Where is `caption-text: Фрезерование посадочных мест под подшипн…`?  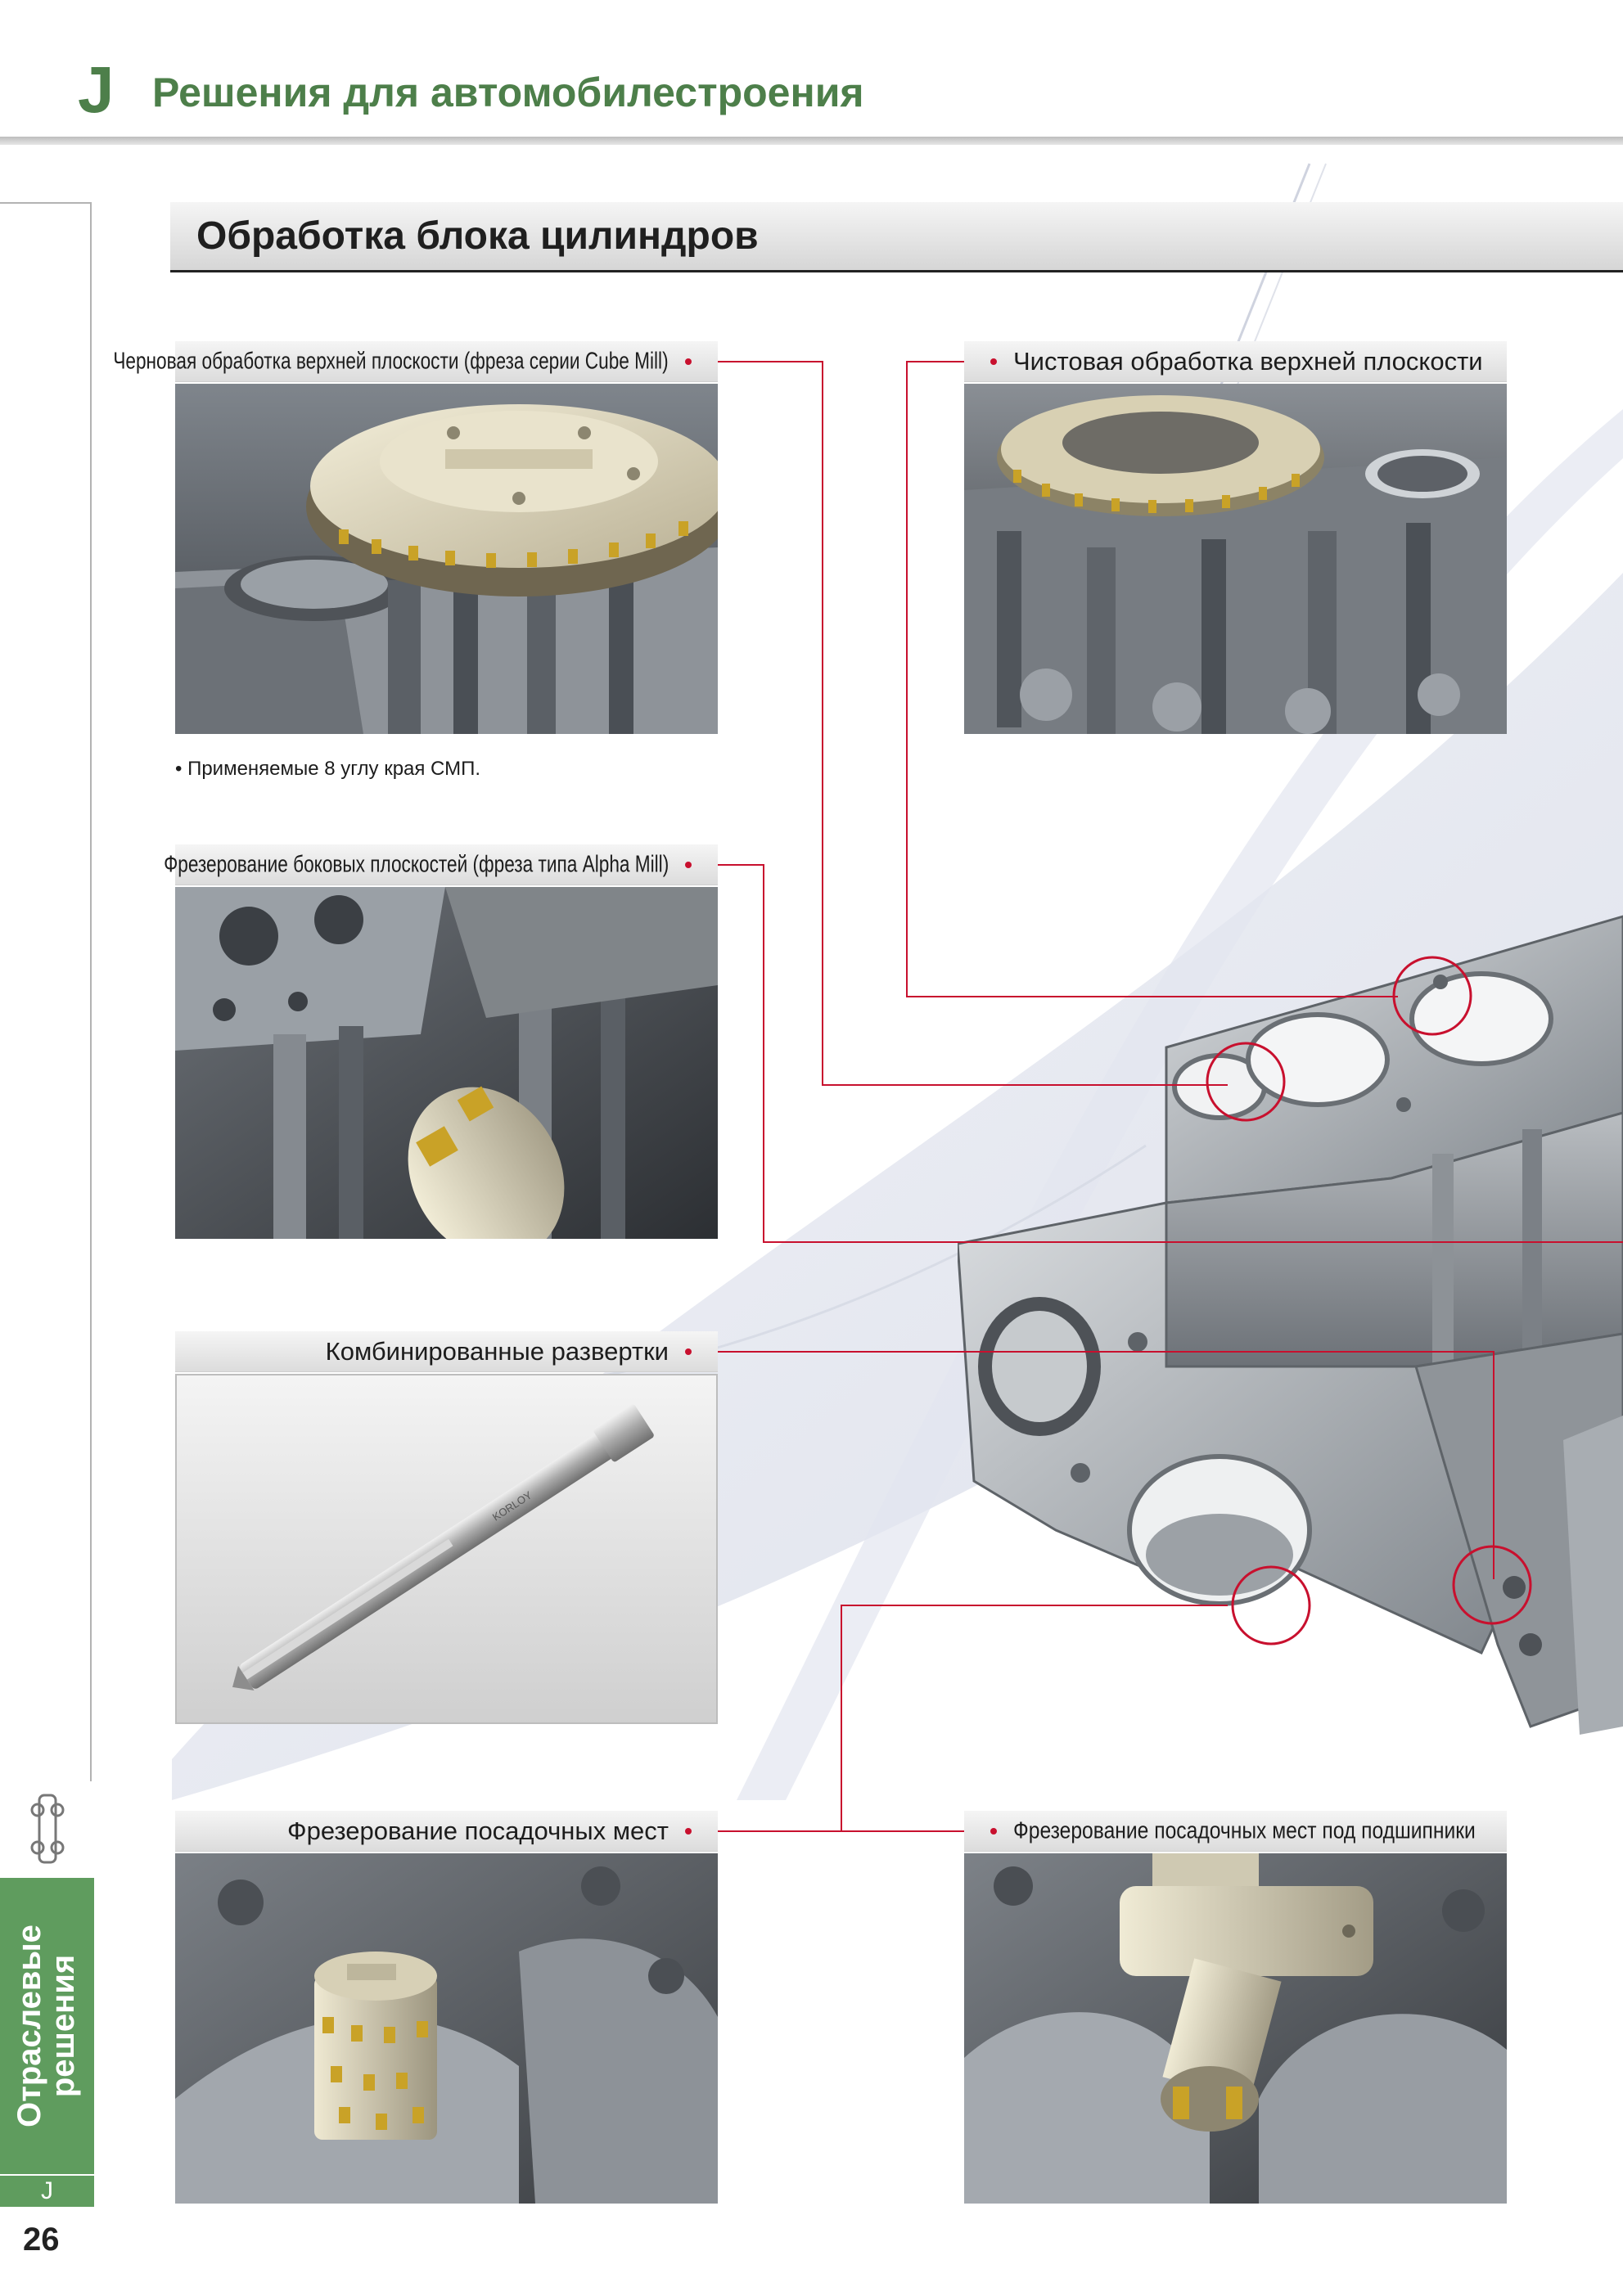 caption-text: Фрезерование посадочных мест под подшипн… is located at coordinates (1244, 1830).